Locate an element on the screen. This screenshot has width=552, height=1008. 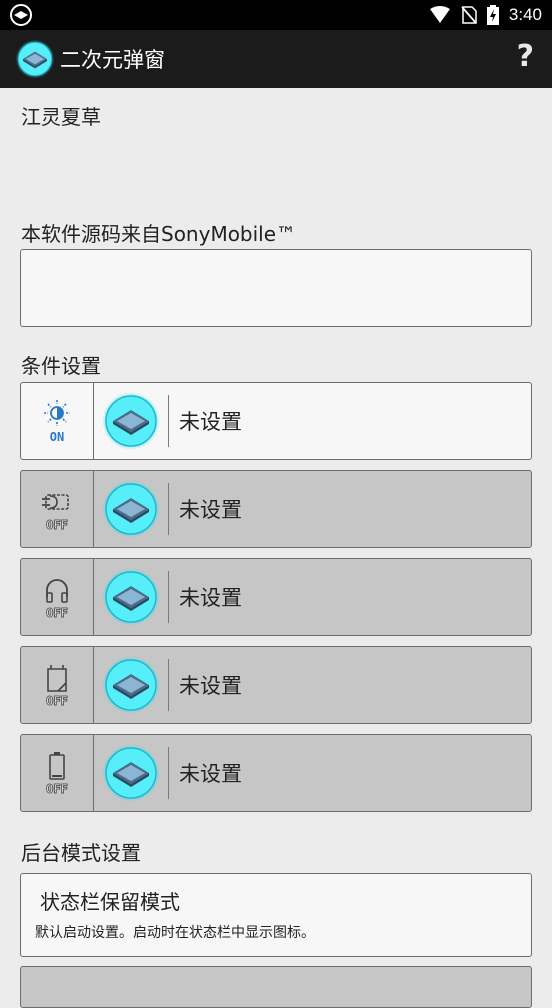
app-notification-icon is located at coordinates (21, 15).